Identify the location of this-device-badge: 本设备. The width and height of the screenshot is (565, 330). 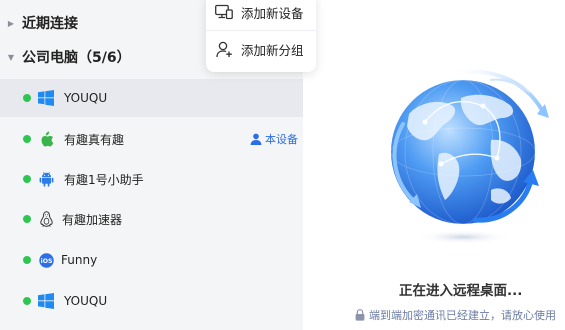
(274, 139).